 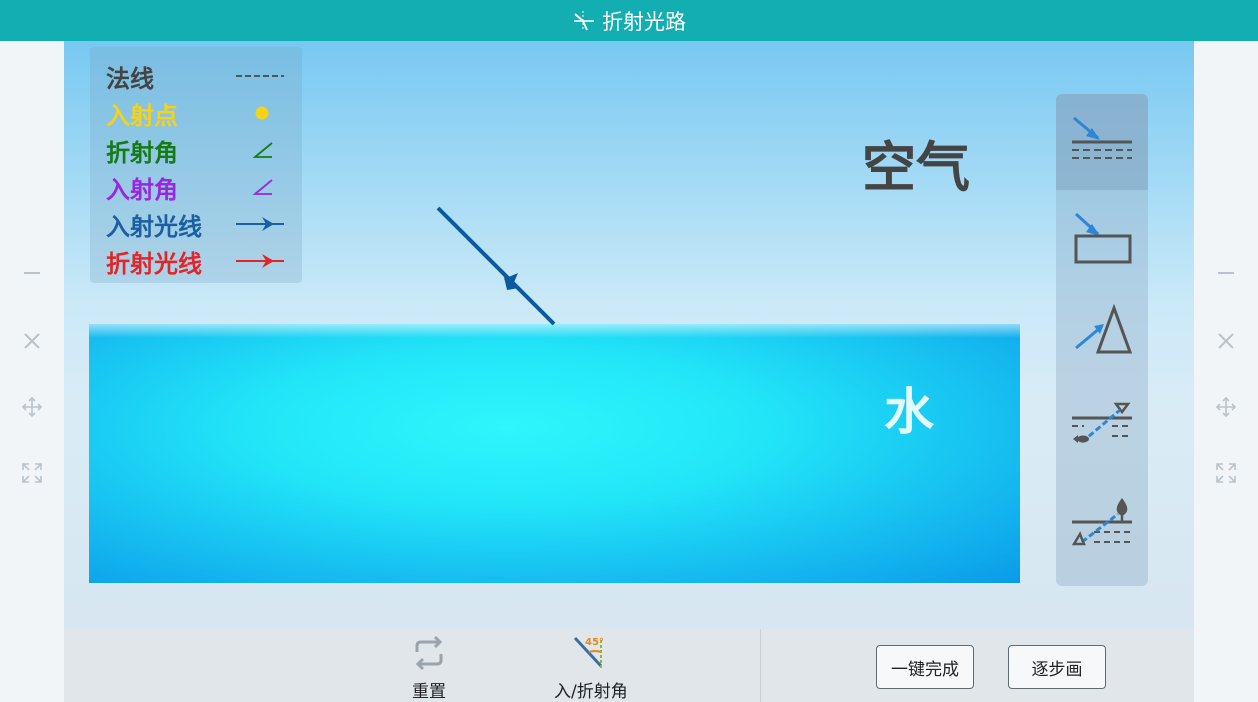 I want to click on legend-item-incidence-point: 入射点, so click(x=199, y=113).